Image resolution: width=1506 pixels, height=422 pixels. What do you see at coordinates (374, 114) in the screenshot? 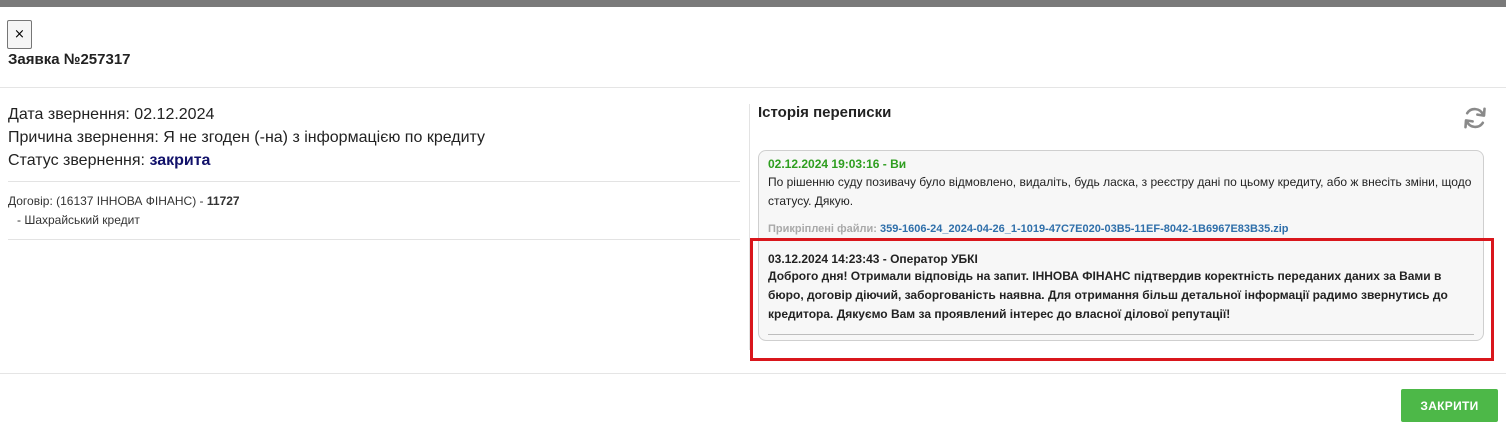
I see `request-date: Дата звернення: 02.12.2024` at bounding box center [374, 114].